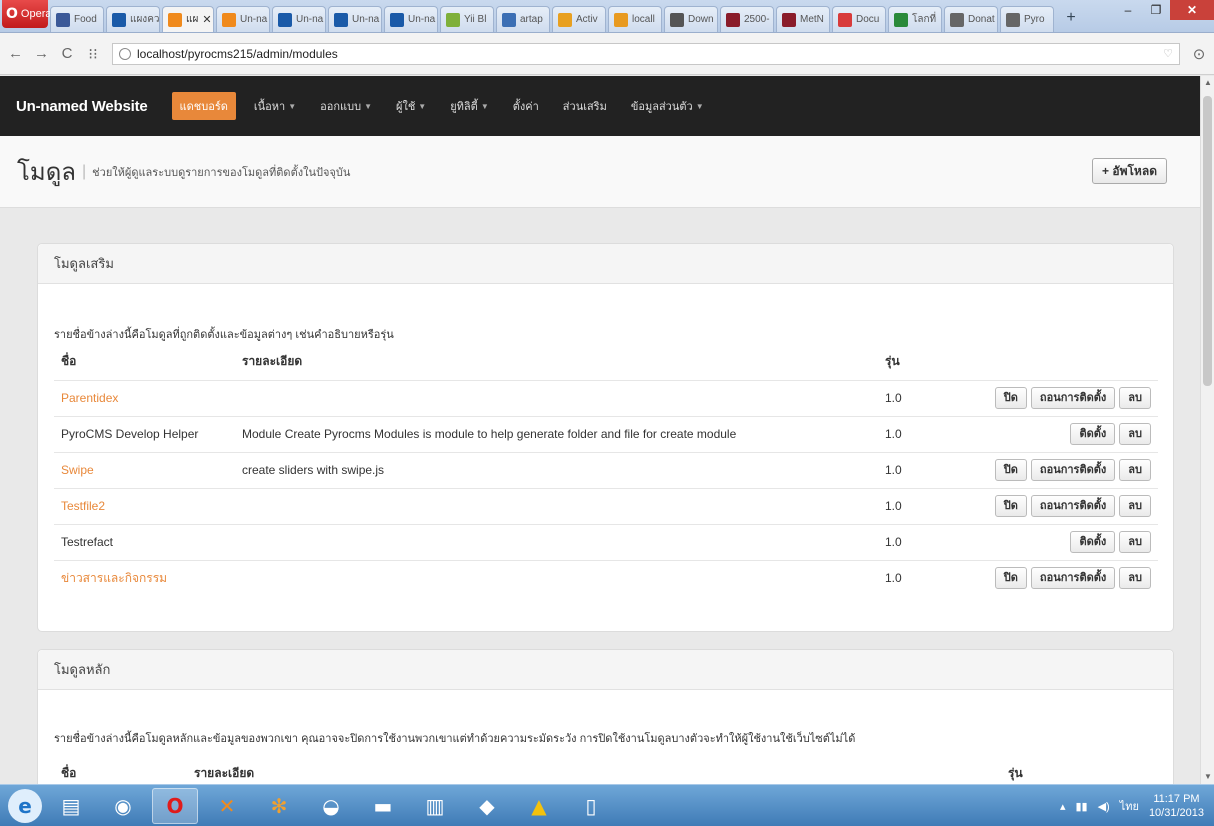  I want to click on site-brand: Un-named Website, so click(82, 106).